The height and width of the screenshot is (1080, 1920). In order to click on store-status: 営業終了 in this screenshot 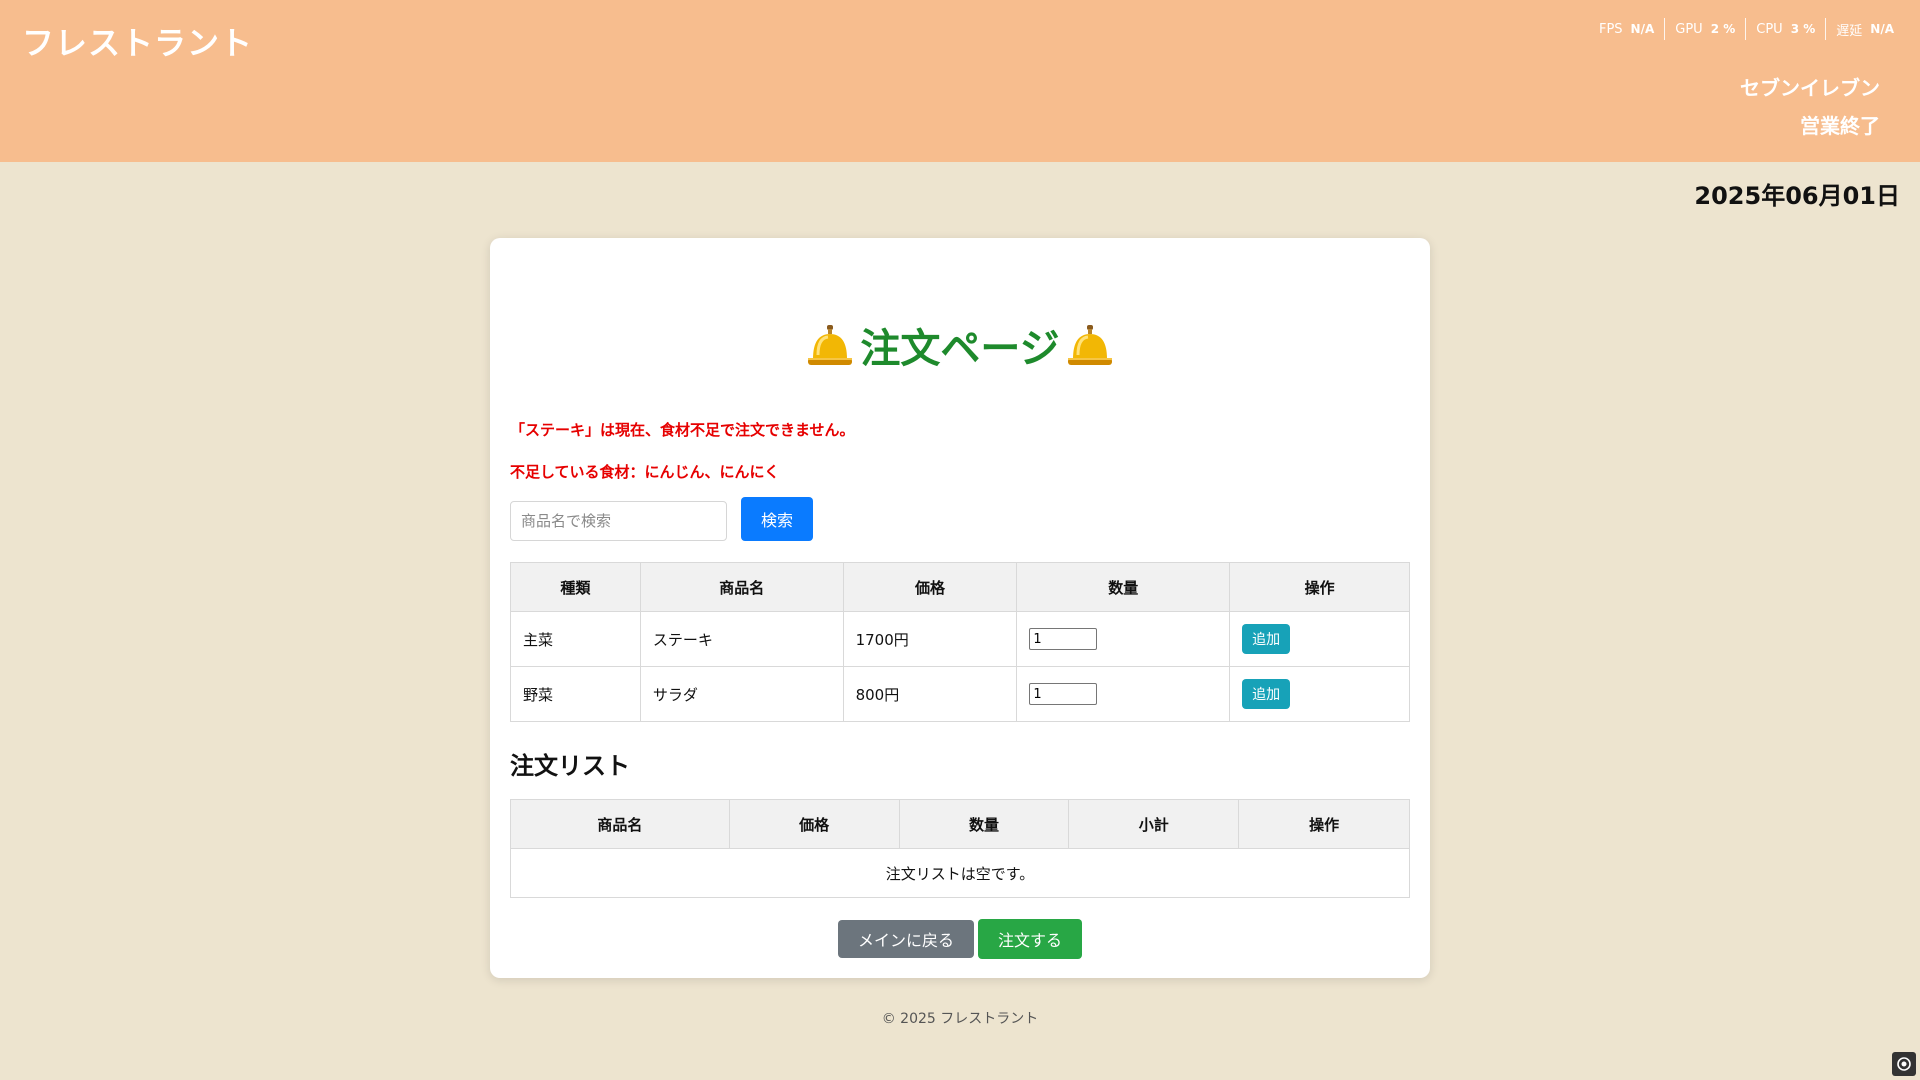, I will do `click(1840, 126)`.